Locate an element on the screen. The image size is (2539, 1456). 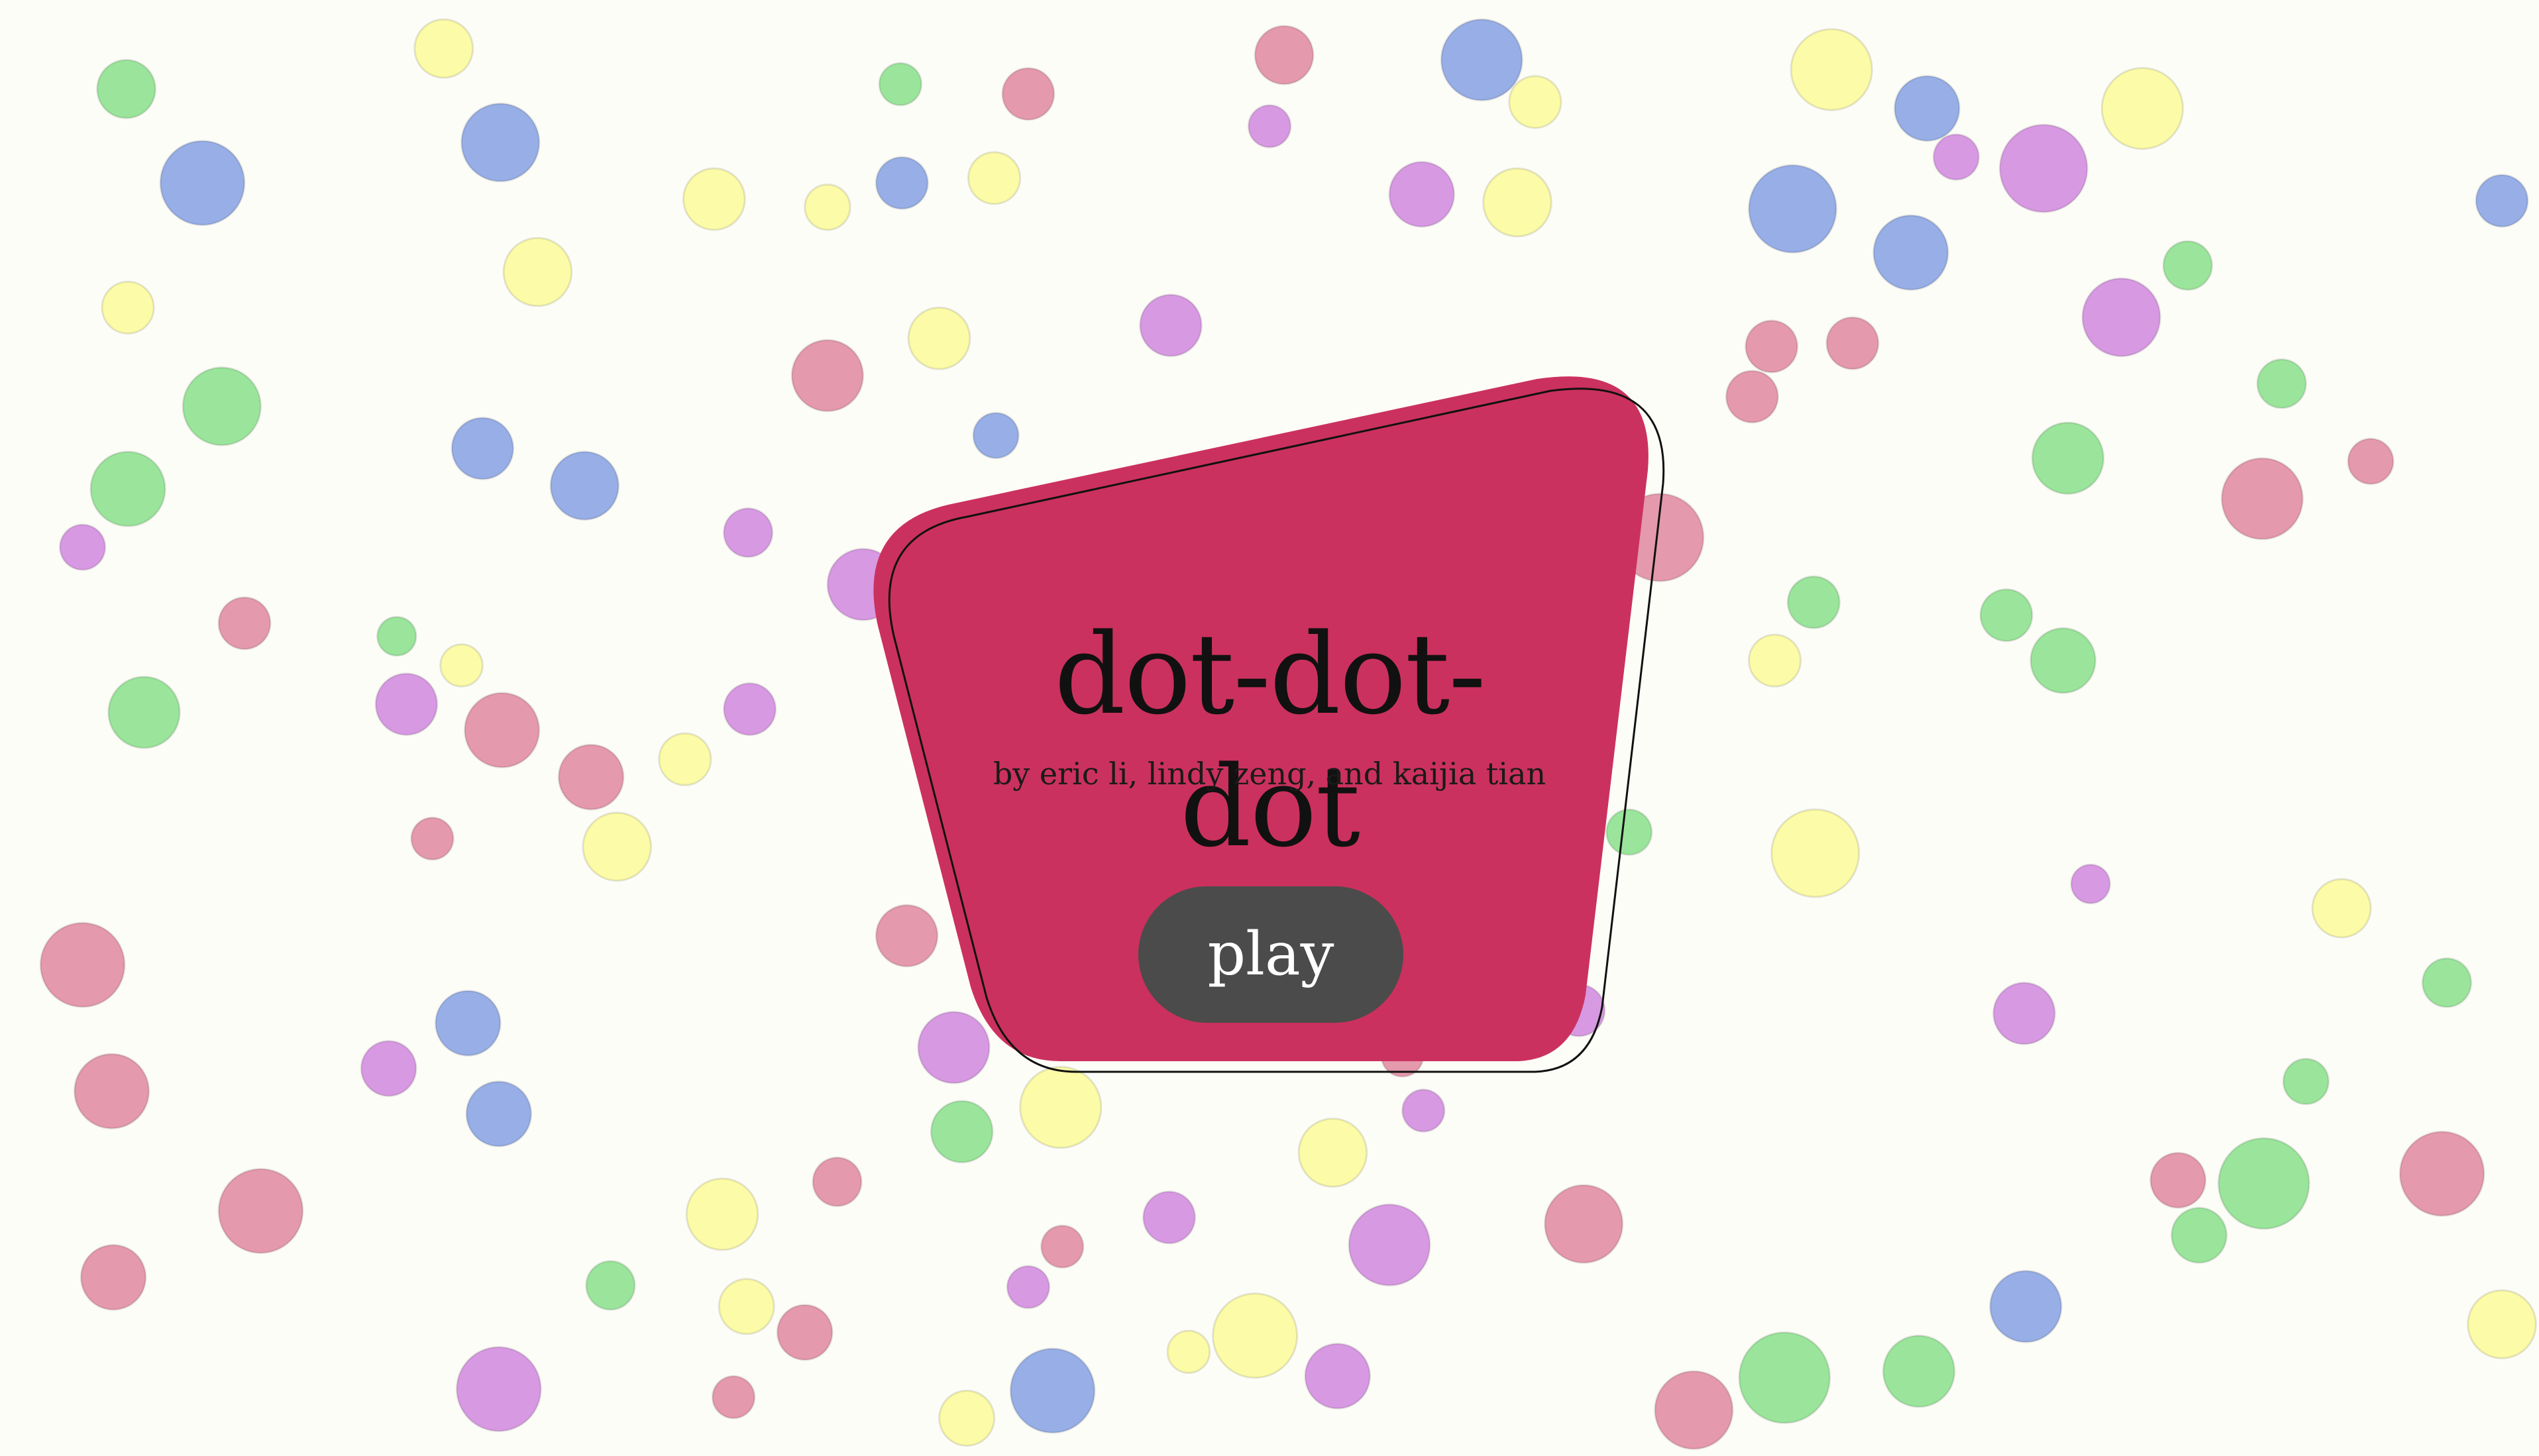
game-credits: by eric li, lindy zeng, and kaijia tian is located at coordinates (1269, 774).